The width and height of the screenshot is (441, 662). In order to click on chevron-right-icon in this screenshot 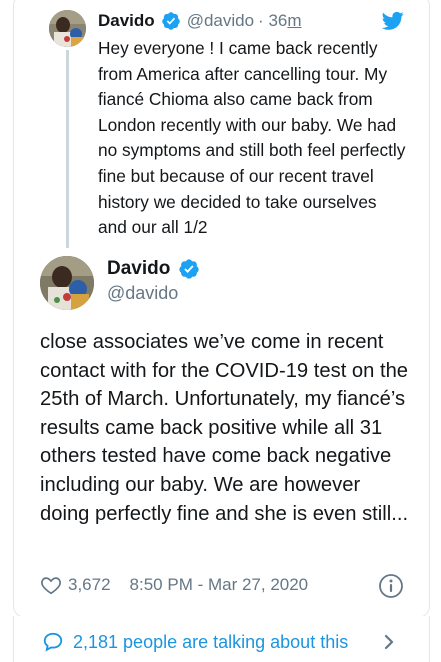, I will do `click(389, 642)`.